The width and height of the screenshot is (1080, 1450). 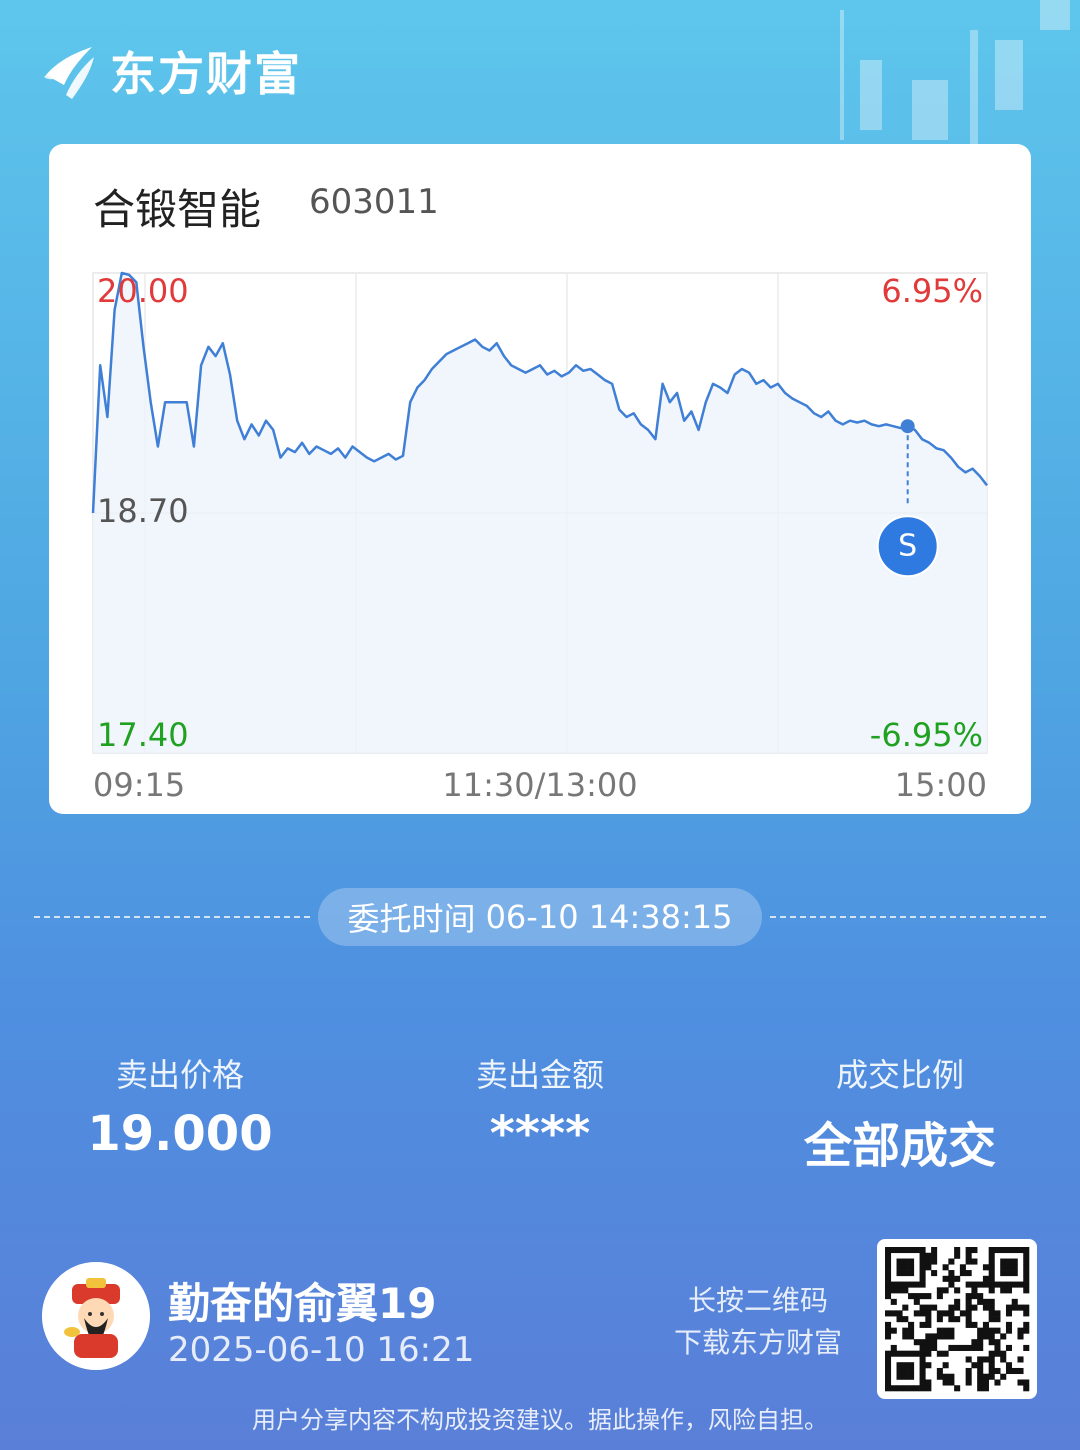 What do you see at coordinates (540, 1420) in the screenshot?
I see `disclaimer: 用户分享内容不构成投资建议。据此操作，风险自担。` at bounding box center [540, 1420].